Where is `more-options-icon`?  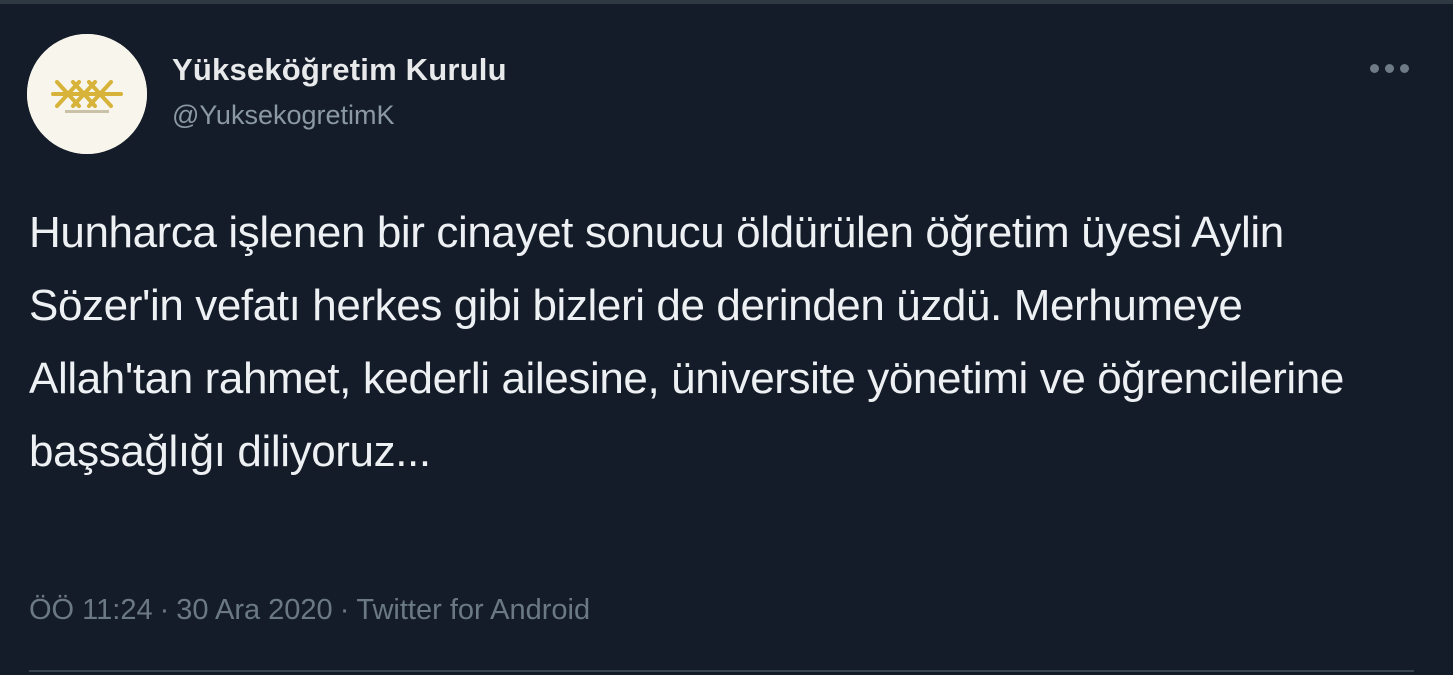
more-options-icon is located at coordinates (1390, 68).